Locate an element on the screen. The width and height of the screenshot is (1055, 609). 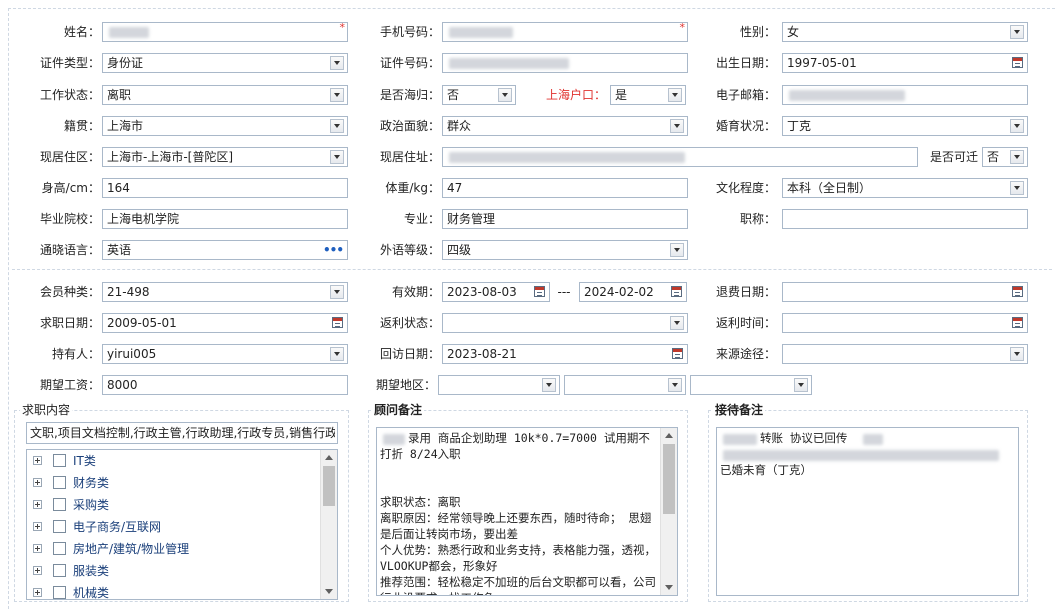
more-icon: ••• is located at coordinates (333, 250).